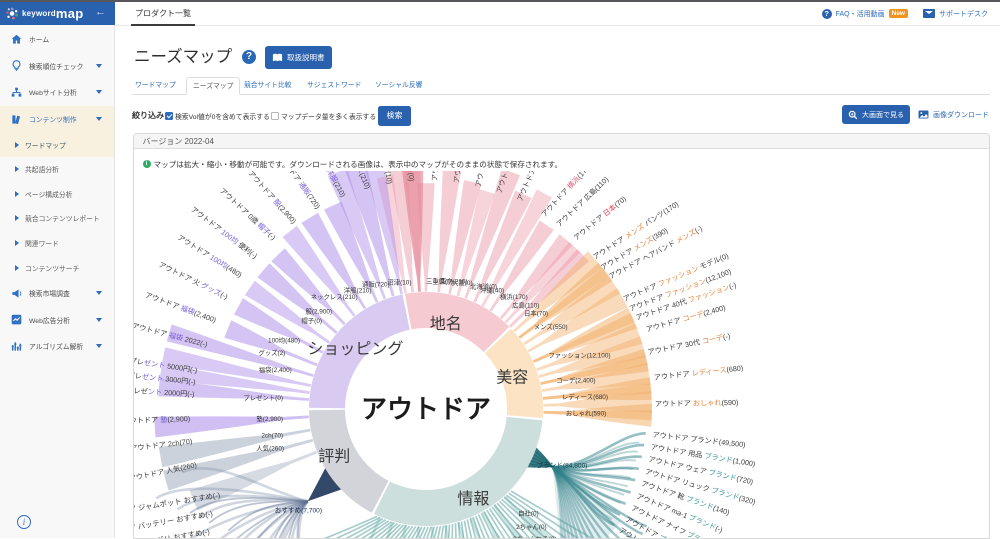  Describe the element at coordinates (575, 380) in the screenshot. I see `svg-text: コーデ(2,400)` at that location.